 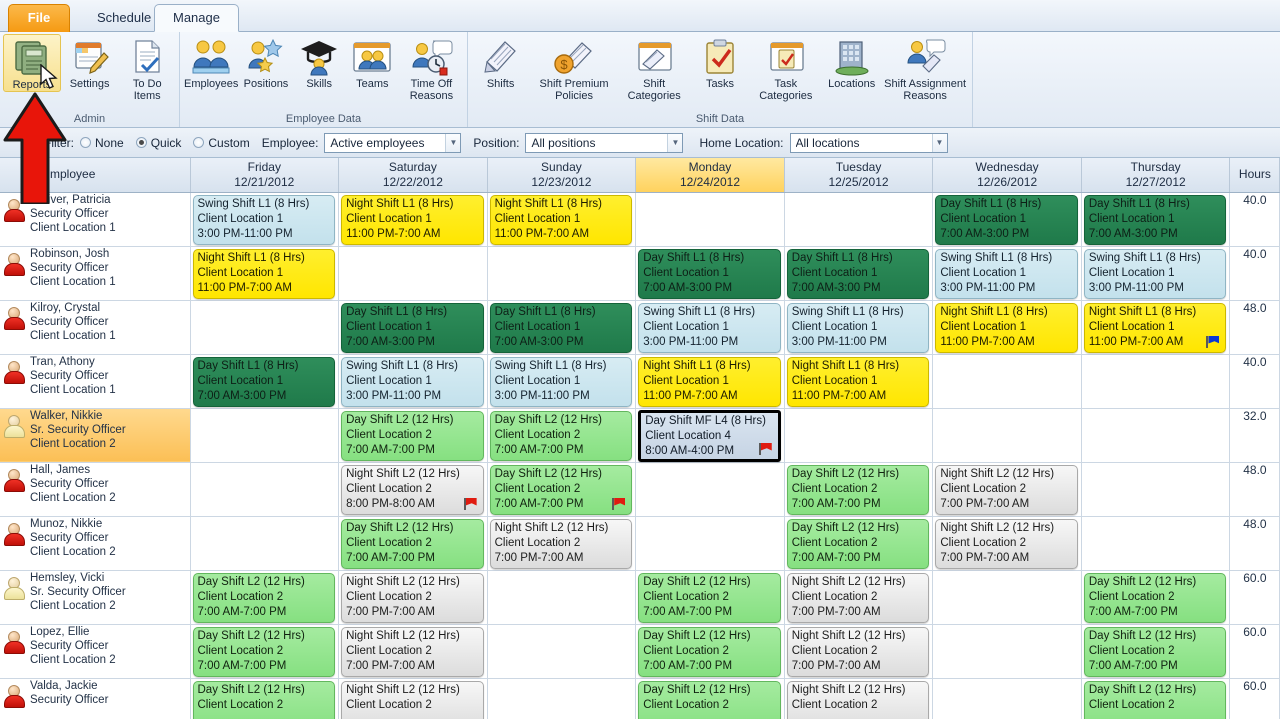 I want to click on employee-filter-select: Active employees ▼, so click(x=393, y=142).